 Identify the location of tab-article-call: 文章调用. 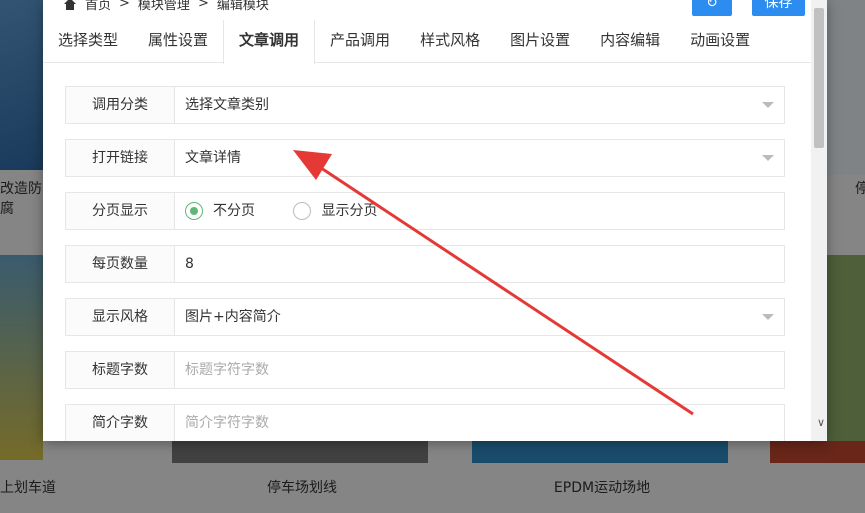
(269, 42).